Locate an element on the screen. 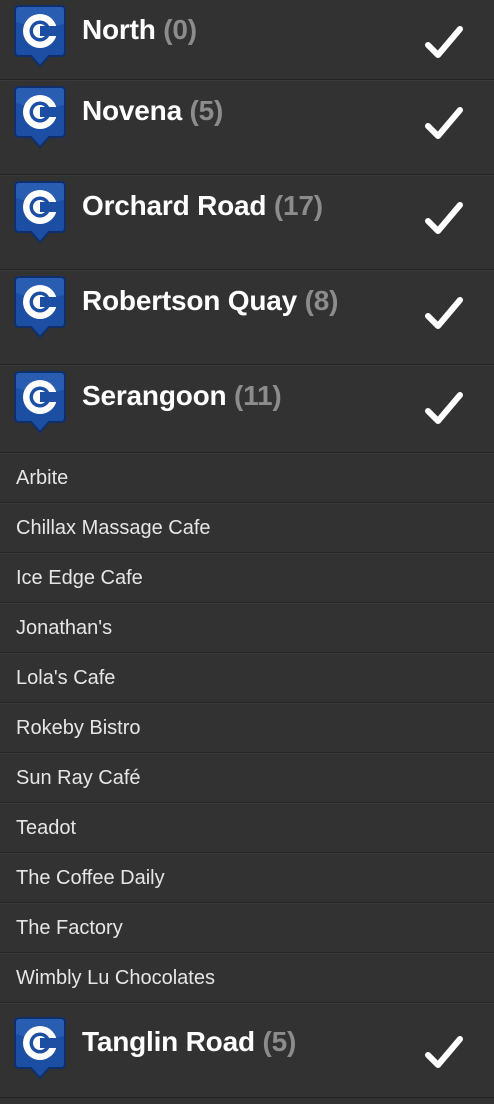 Image resolution: width=494 pixels, height=1104 pixels. region-row-orchard-road: Orchard Road (17) is located at coordinates (247, 222).